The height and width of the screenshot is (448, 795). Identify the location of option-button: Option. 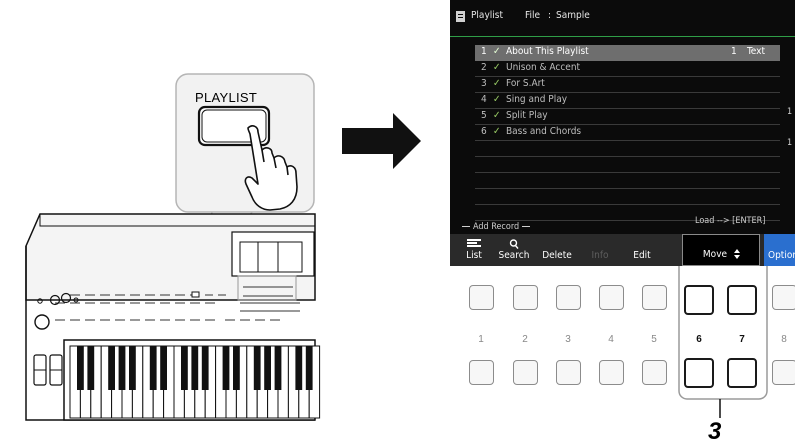
(779, 250).